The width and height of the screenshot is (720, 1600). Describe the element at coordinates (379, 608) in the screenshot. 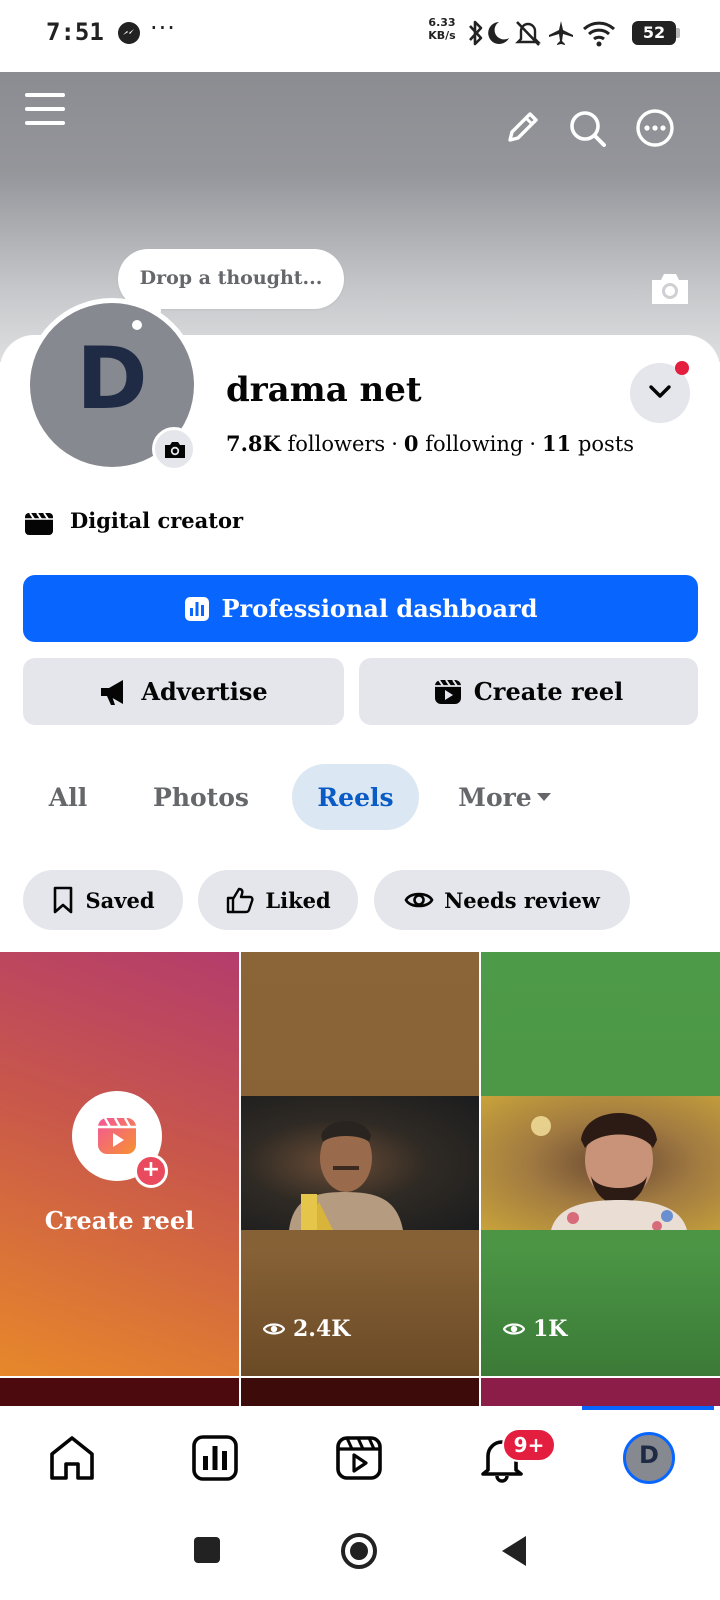

I see `professional-dashboard-label: Professional dashboard` at that location.